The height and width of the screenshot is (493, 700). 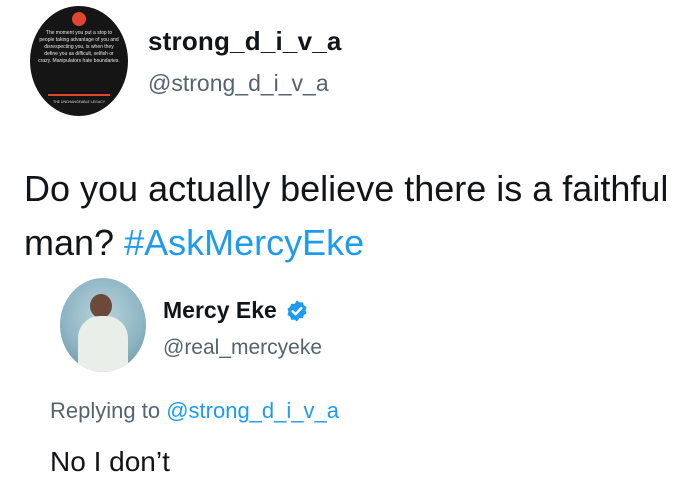 I want to click on reply-author-name: Mercy Eke, so click(x=220, y=310).